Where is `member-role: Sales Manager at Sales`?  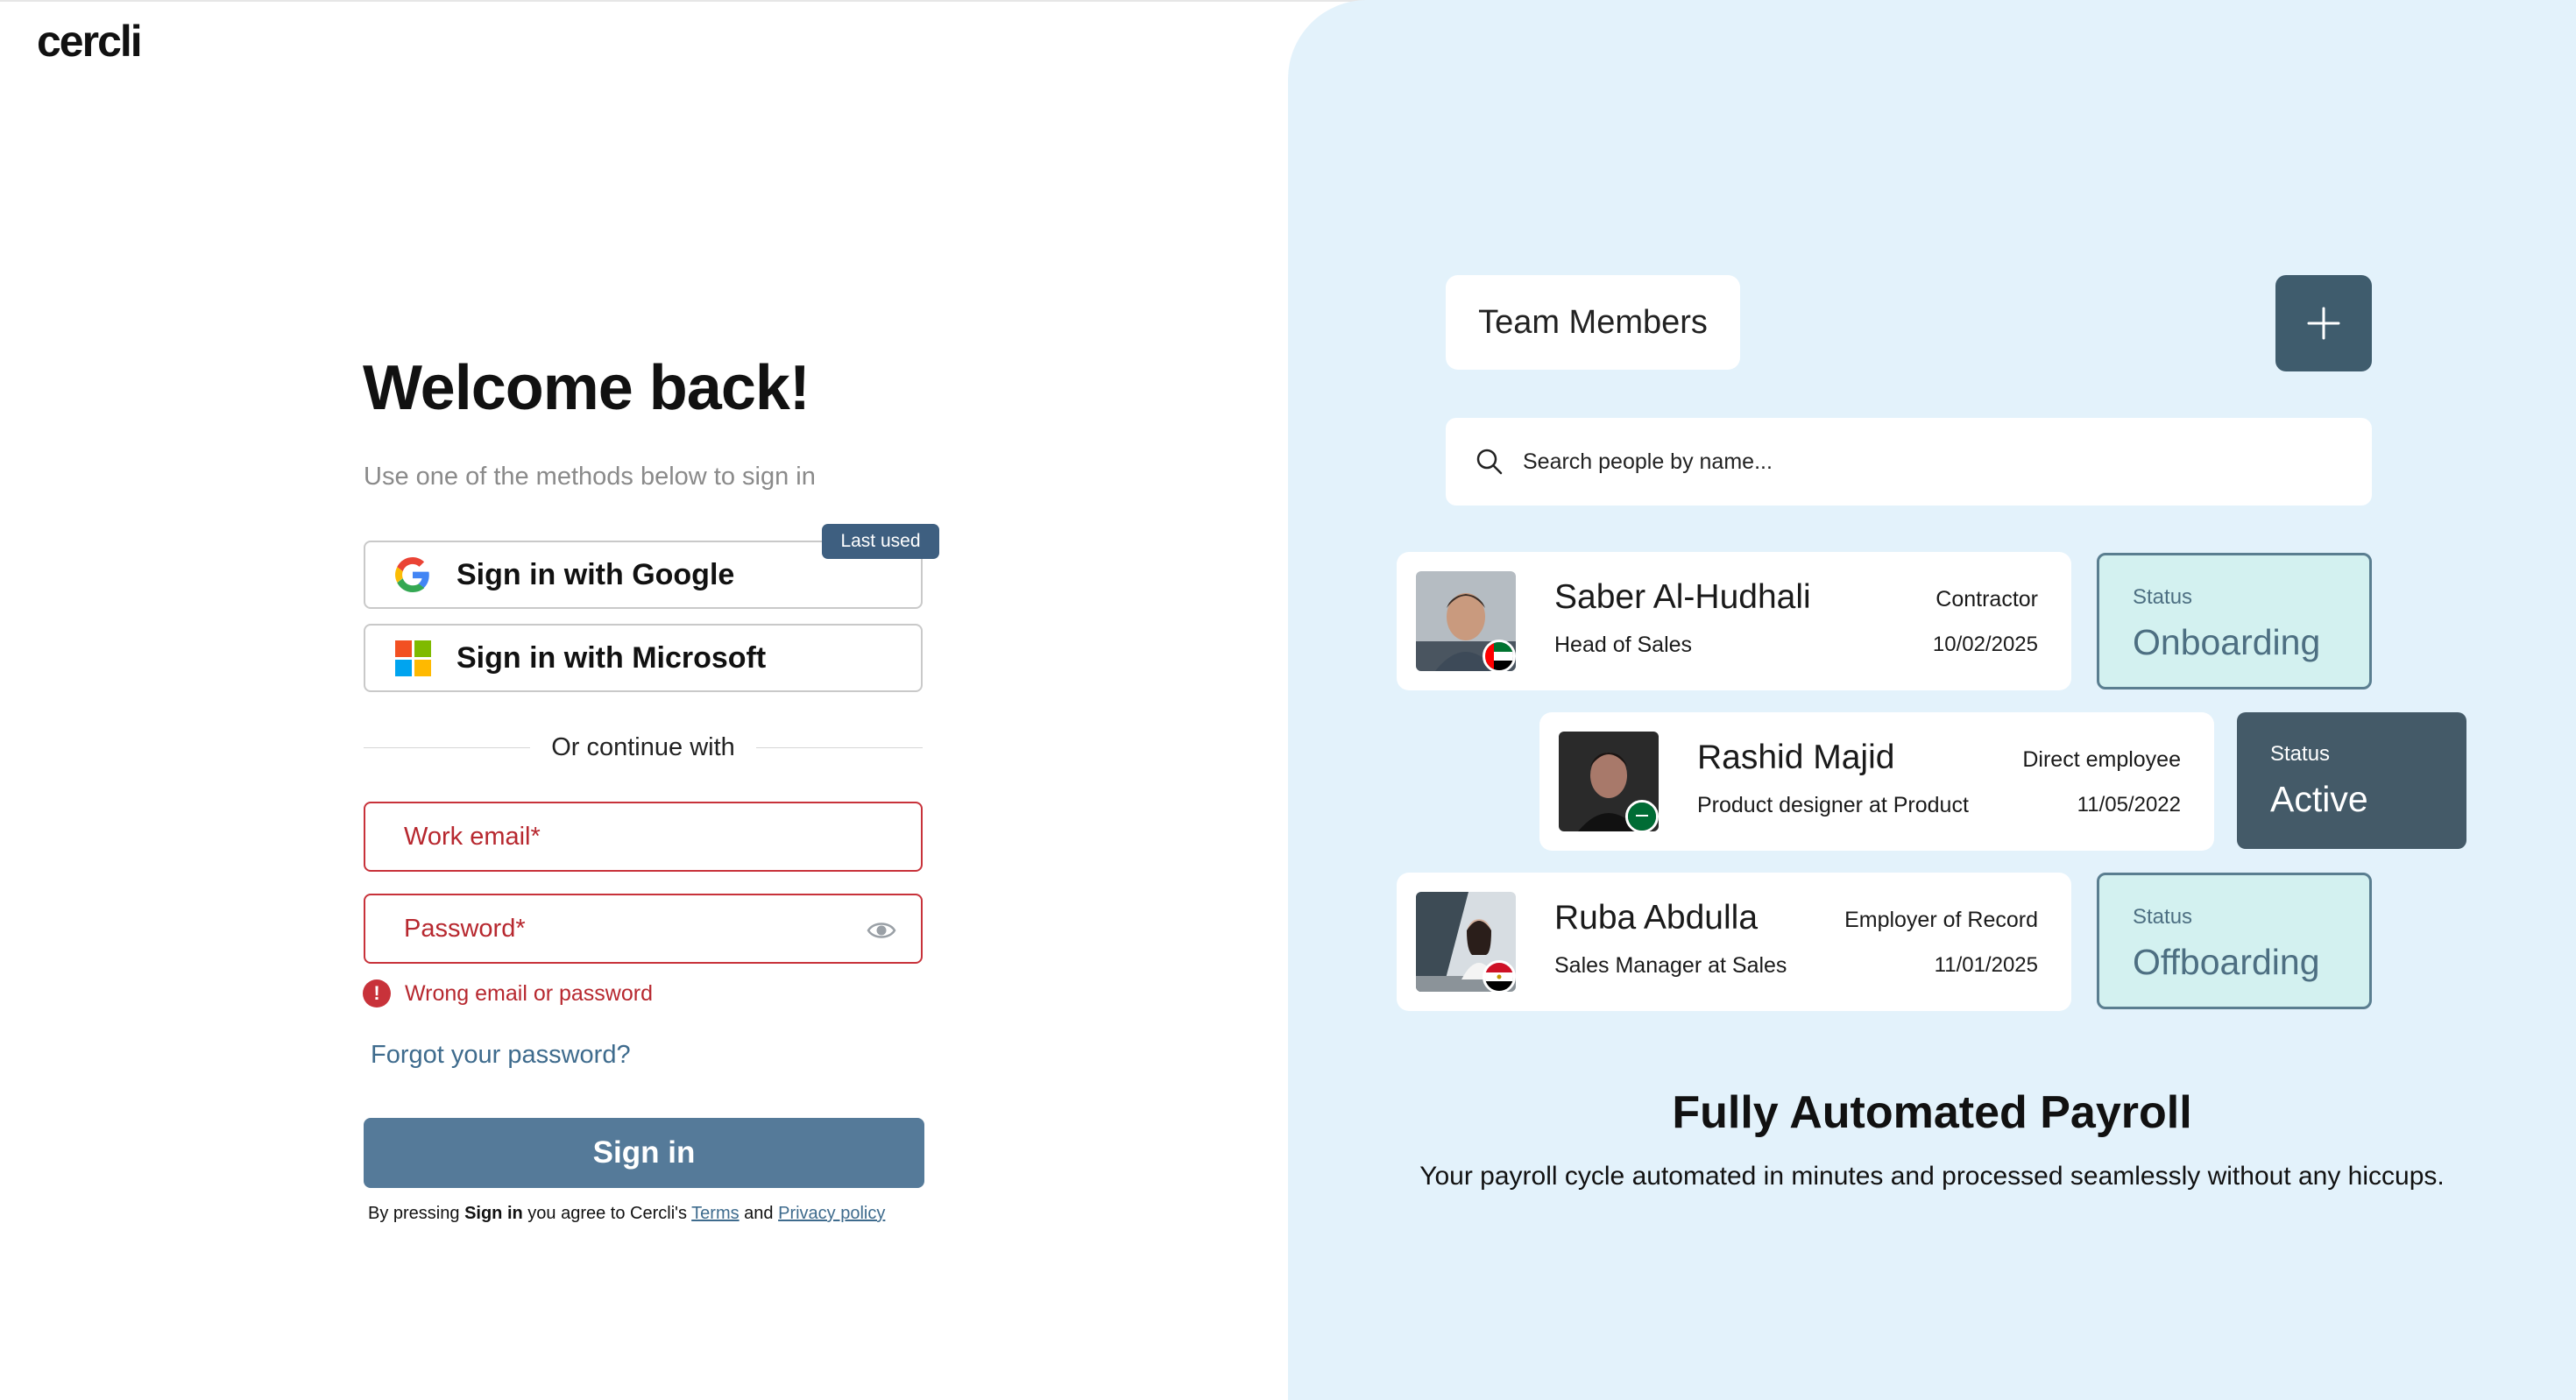
member-role: Sales Manager at Sales is located at coordinates (1670, 965).